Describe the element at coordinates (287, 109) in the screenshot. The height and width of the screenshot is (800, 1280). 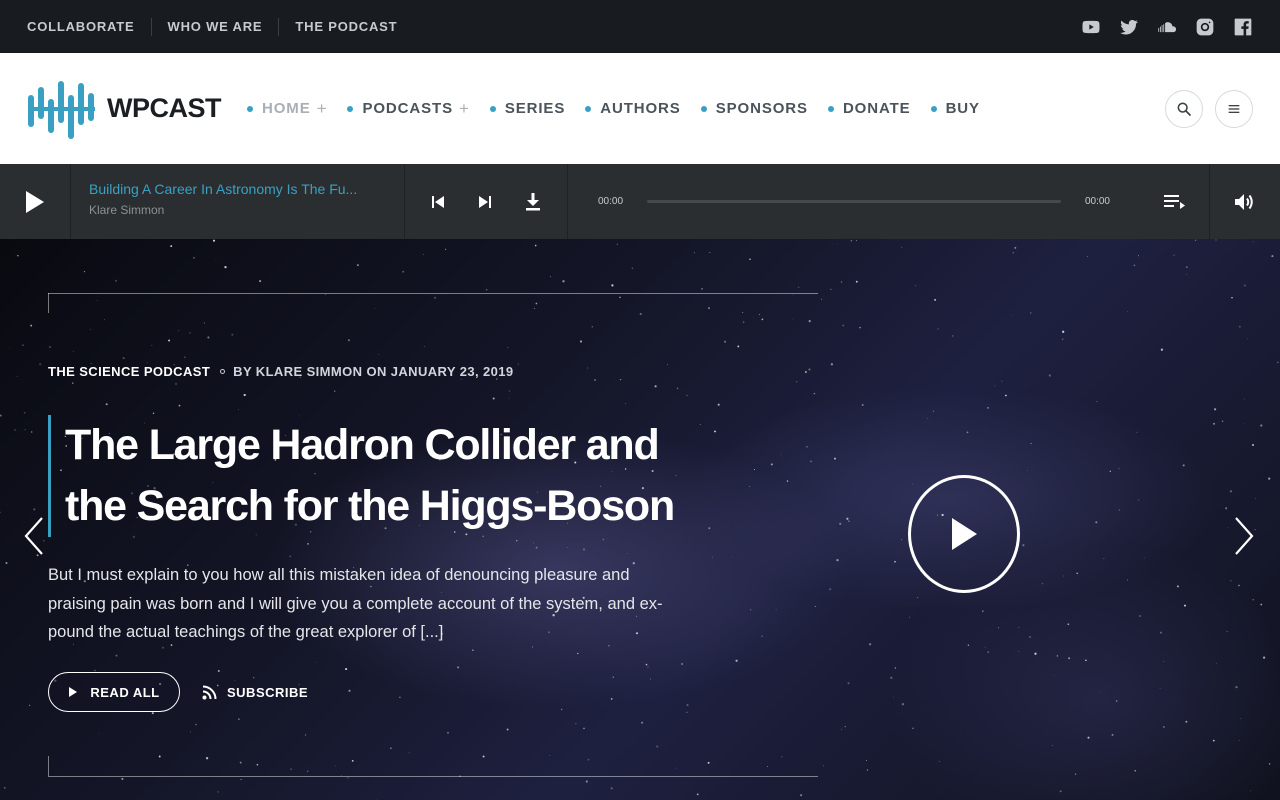
I see `nav-item-home: HOME +` at that location.